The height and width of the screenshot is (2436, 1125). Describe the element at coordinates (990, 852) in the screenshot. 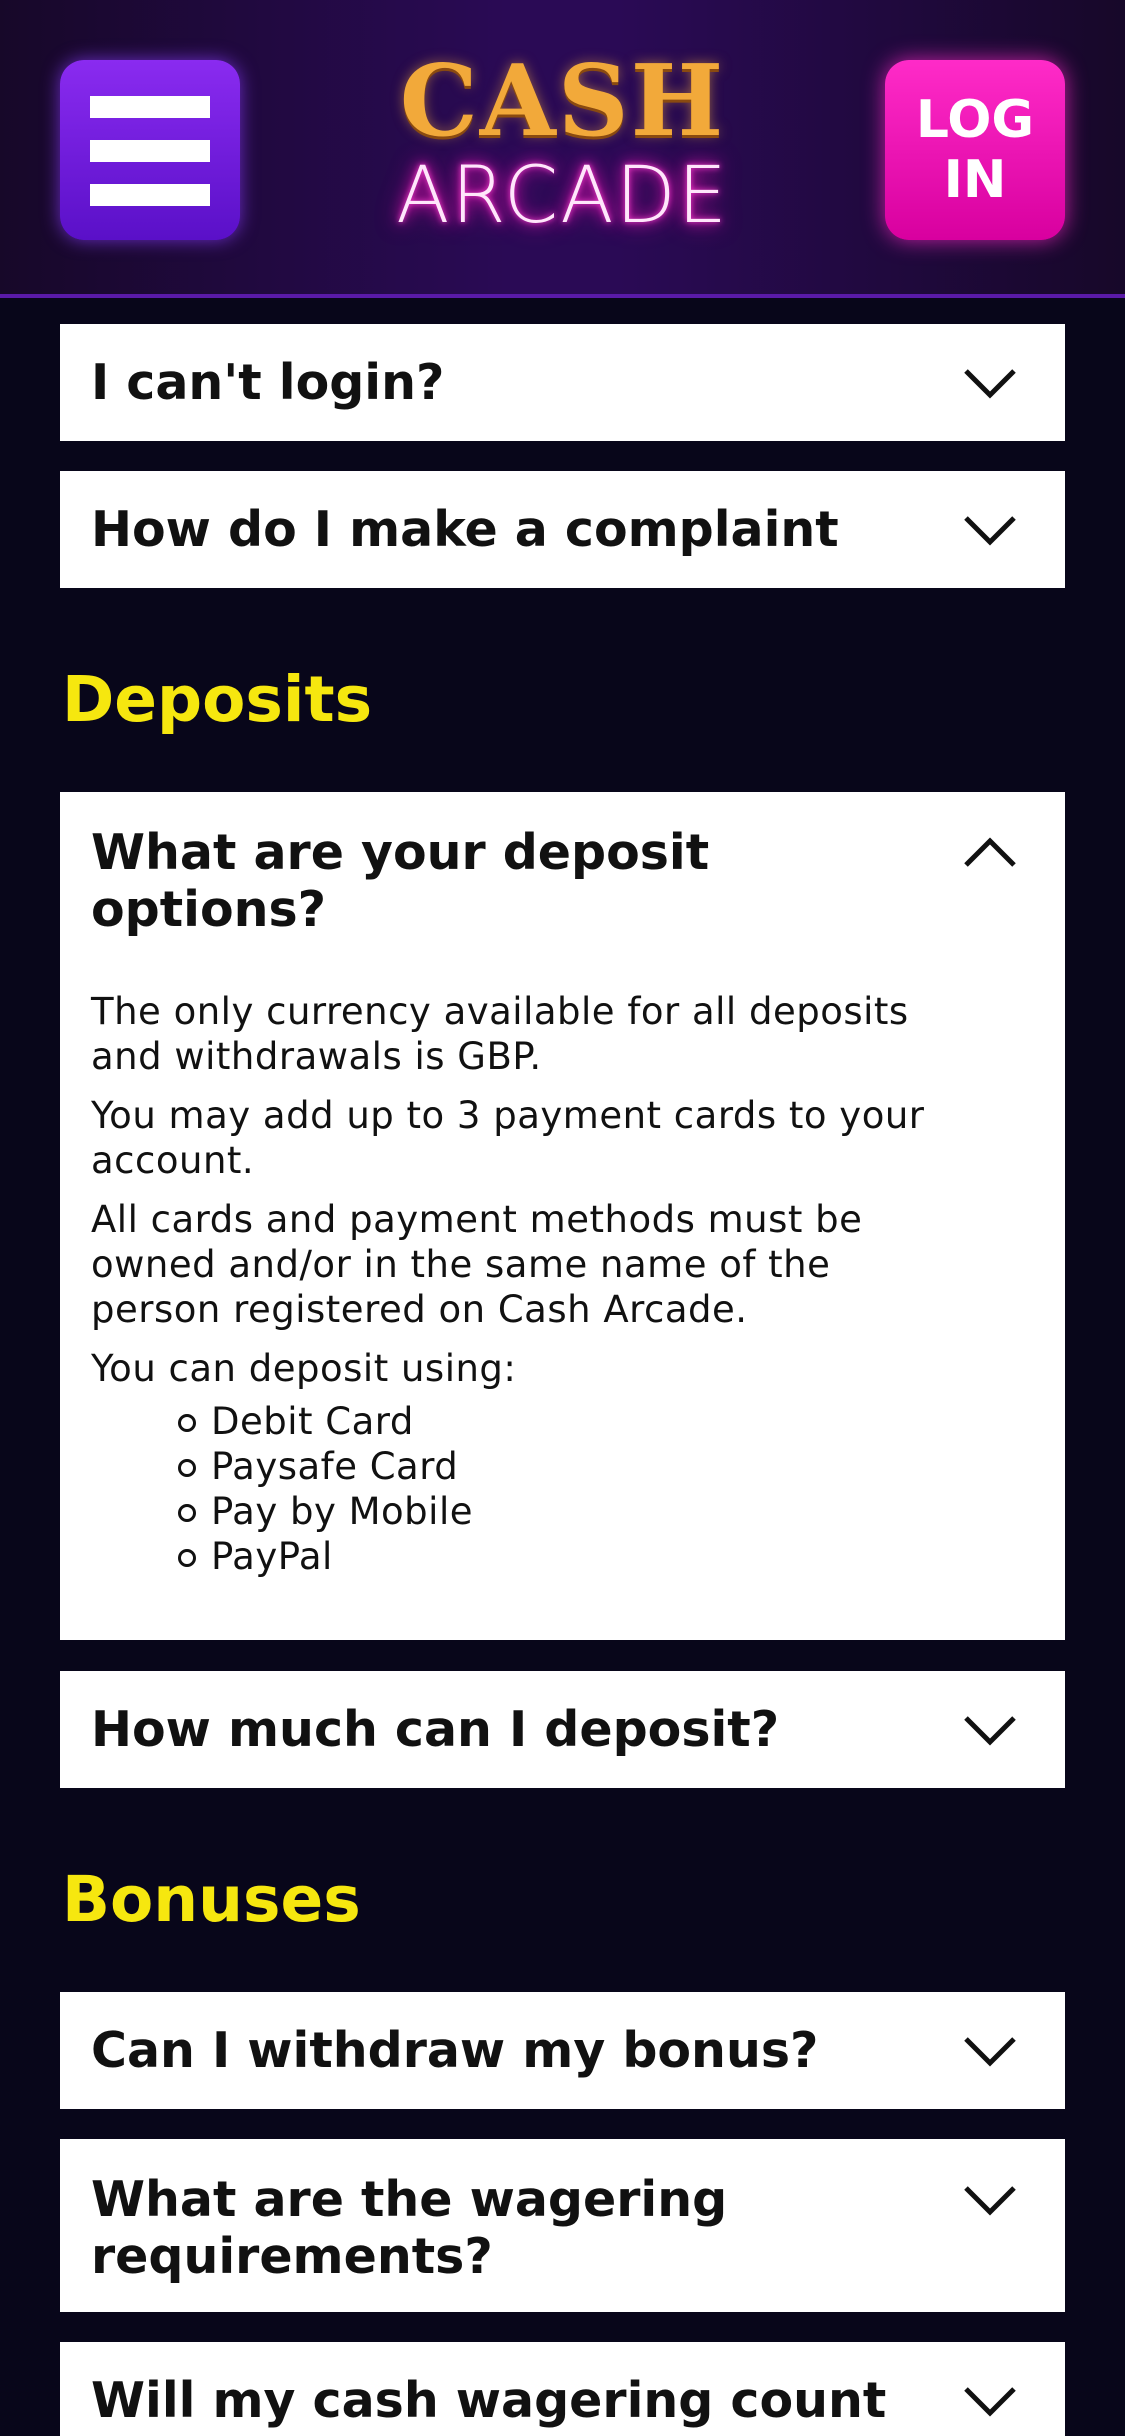

I see `chevron-up-icon` at that location.